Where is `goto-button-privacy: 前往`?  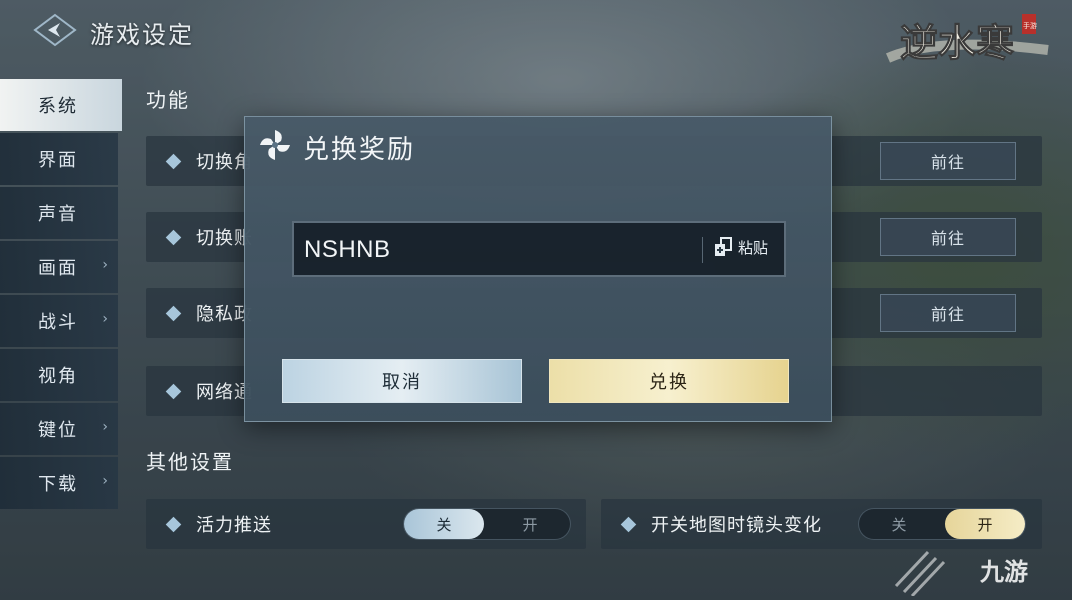
goto-button-privacy: 前往 is located at coordinates (948, 313).